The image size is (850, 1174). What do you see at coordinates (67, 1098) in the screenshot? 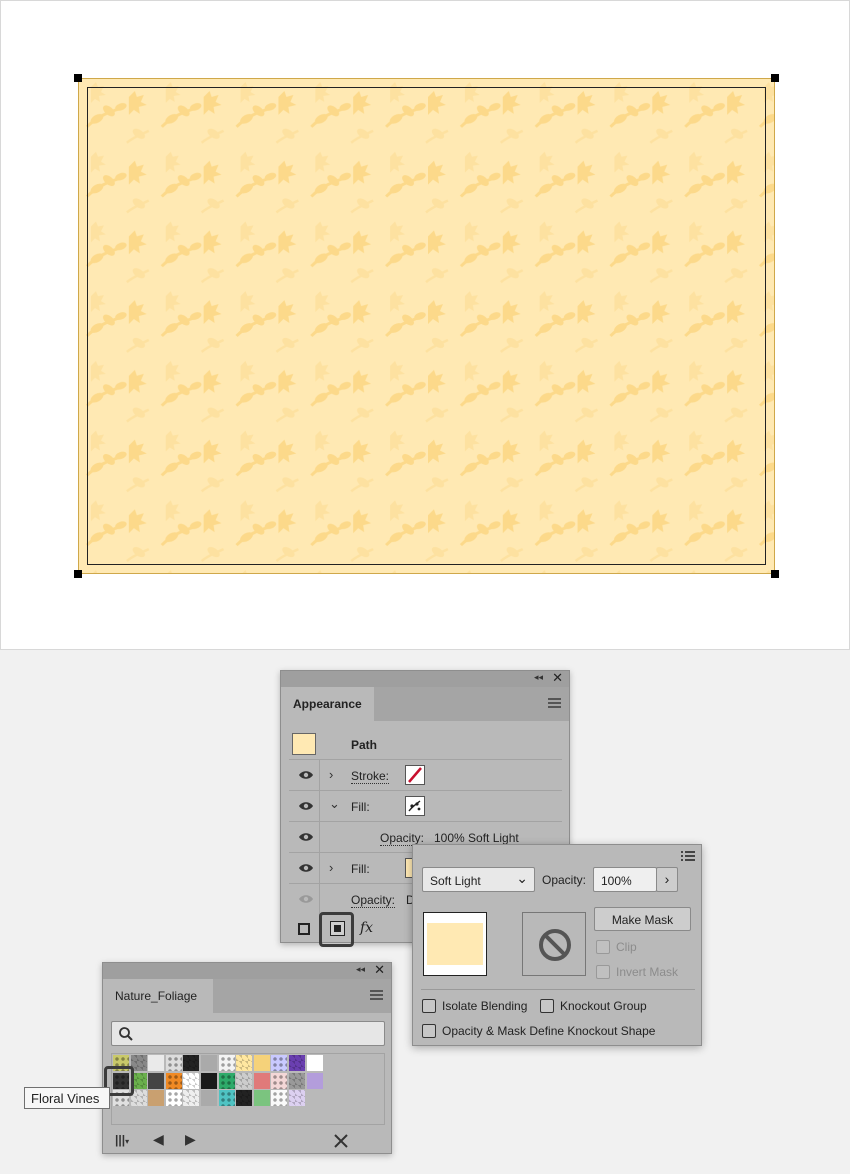
I see `swatch-tooltip: Floral Vines` at bounding box center [67, 1098].